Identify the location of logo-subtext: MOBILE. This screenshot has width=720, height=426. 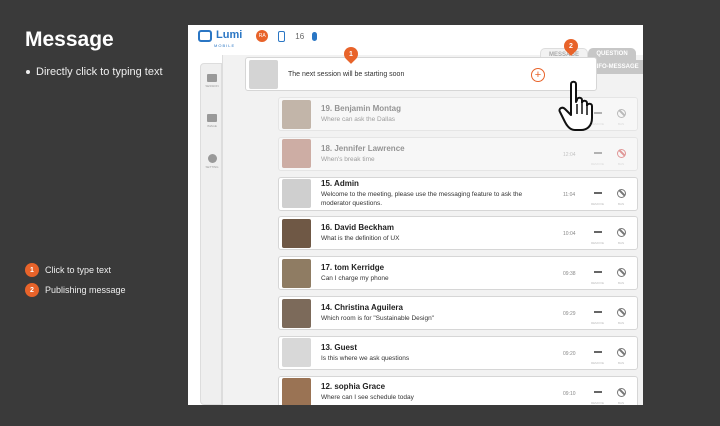
(225, 45).